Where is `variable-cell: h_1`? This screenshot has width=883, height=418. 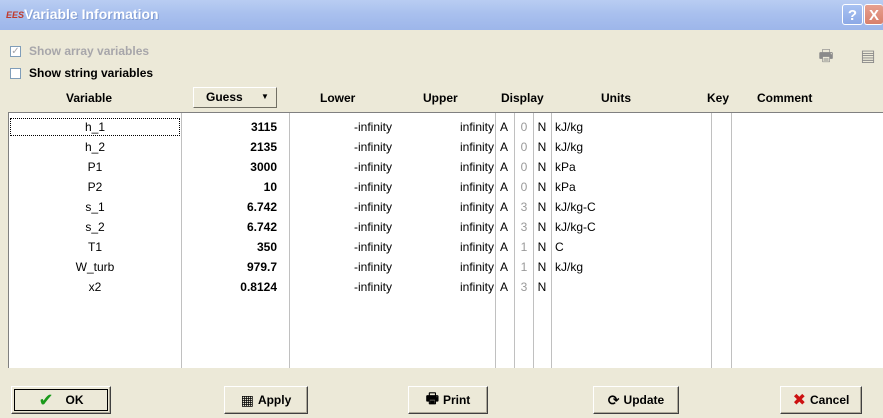
variable-cell: h_1 is located at coordinates (95, 127).